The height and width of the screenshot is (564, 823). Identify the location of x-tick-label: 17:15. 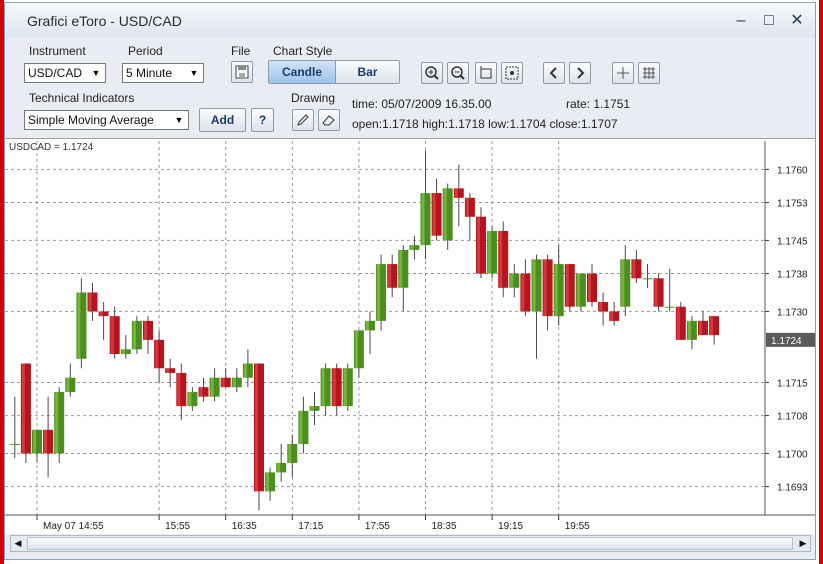
(310, 526).